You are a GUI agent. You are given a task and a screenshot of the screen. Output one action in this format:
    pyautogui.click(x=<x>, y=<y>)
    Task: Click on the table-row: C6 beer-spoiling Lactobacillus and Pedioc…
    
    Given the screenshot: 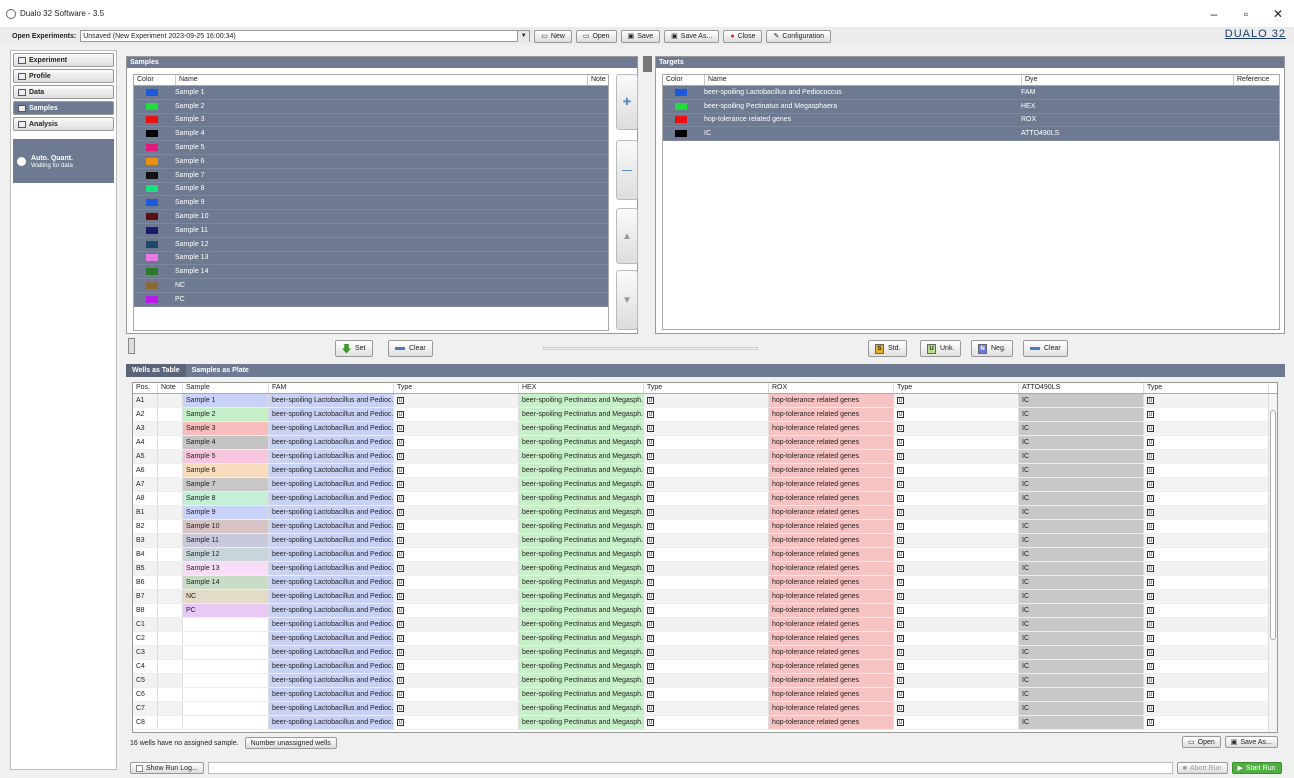 What is the action you would take?
    pyautogui.click(x=705, y=695)
    